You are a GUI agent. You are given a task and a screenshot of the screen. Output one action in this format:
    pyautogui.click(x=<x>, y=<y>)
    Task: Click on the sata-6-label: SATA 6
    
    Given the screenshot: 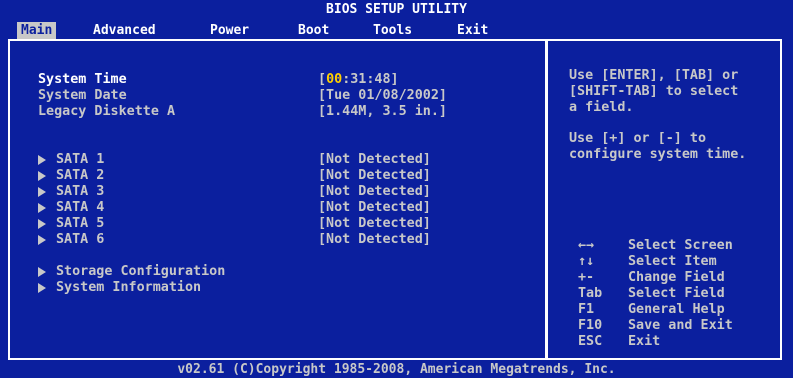 What is the action you would take?
    pyautogui.click(x=80, y=240)
    